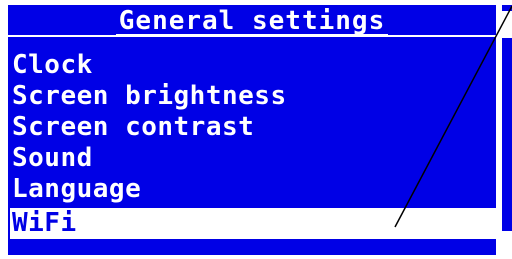  What do you see at coordinates (507, 134) in the screenshot?
I see `scrollbar` at bounding box center [507, 134].